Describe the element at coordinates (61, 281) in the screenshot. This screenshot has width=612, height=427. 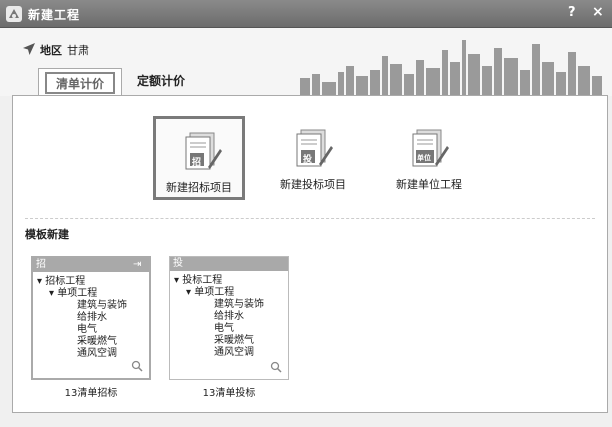
I see `tree-root: ▾ 招标工程` at that location.